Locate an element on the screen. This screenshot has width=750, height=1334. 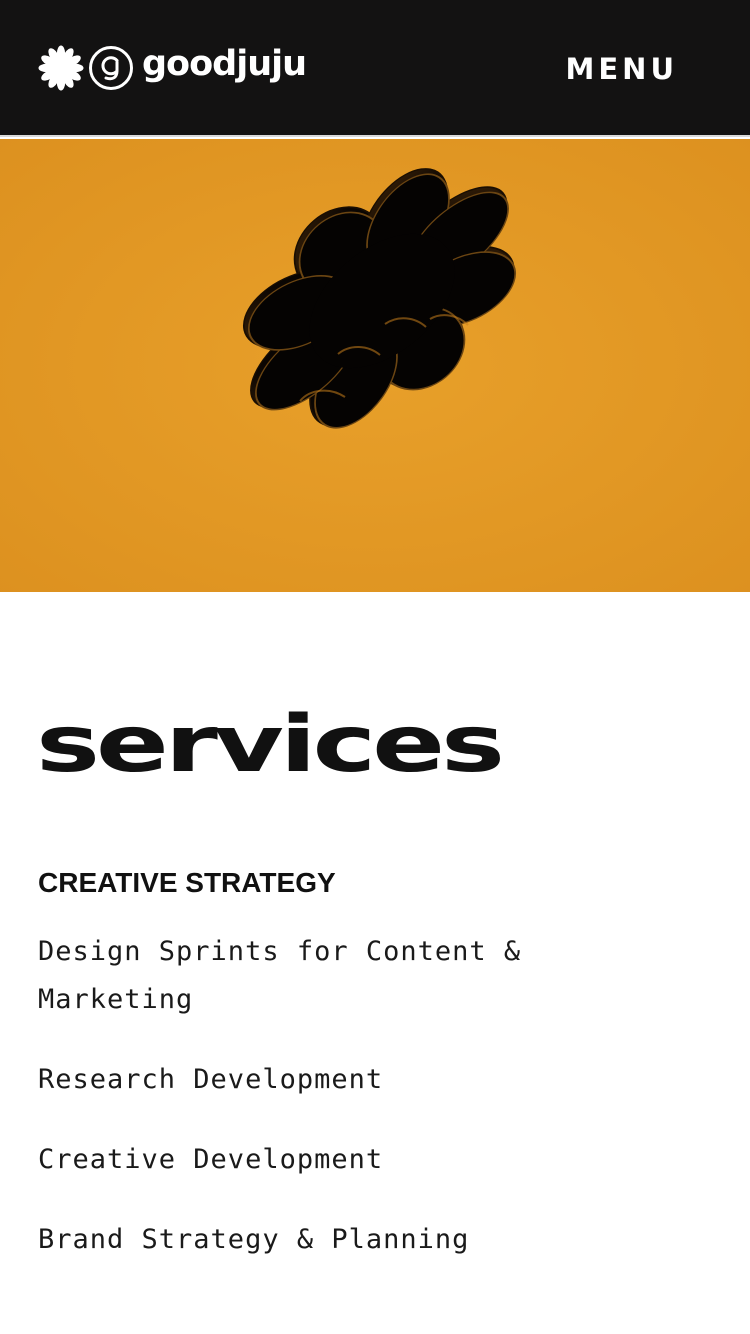
service-item-creative-development: Creative Development is located at coordinates (211, 1159).